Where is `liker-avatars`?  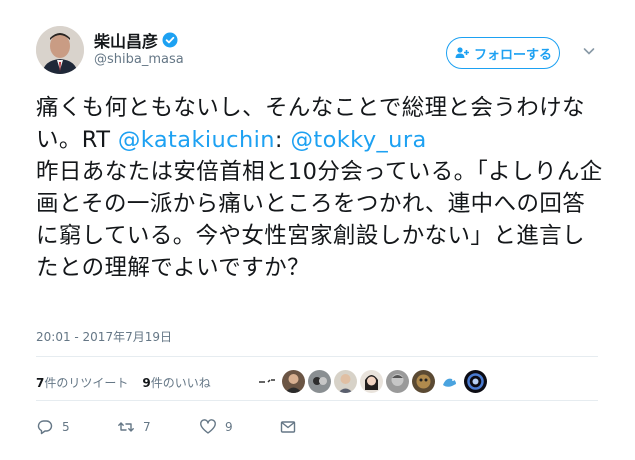
liker-avatars is located at coordinates (373, 381).